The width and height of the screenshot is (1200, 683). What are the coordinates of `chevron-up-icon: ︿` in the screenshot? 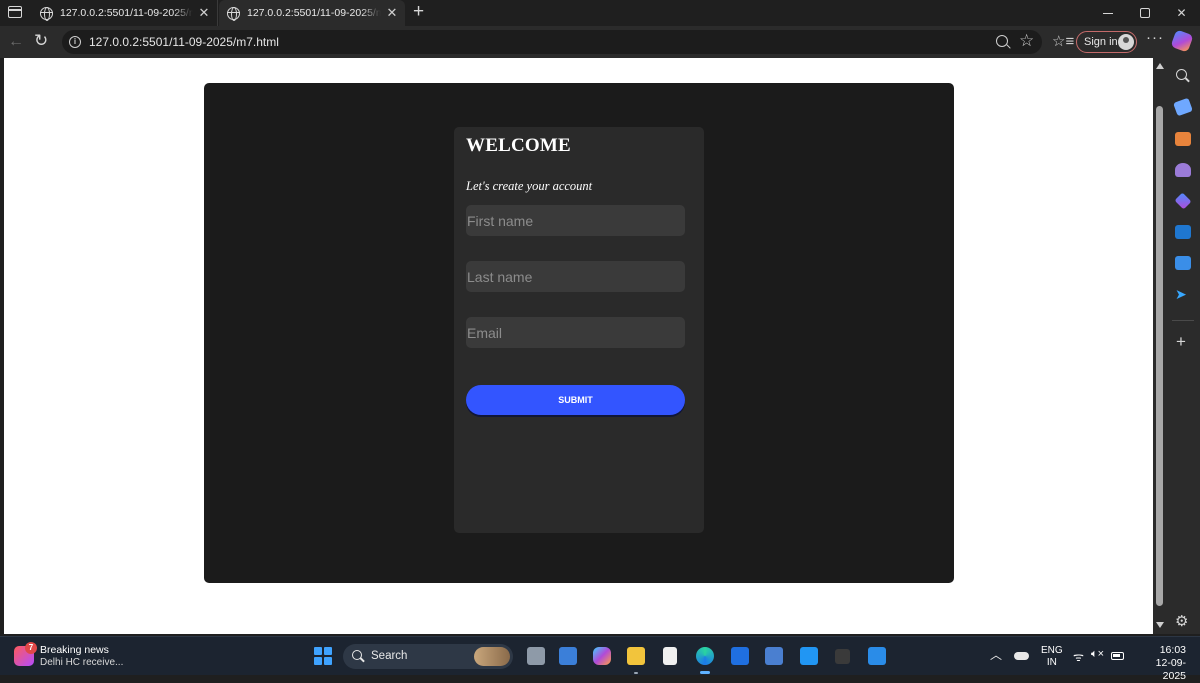 It's located at (996, 654).